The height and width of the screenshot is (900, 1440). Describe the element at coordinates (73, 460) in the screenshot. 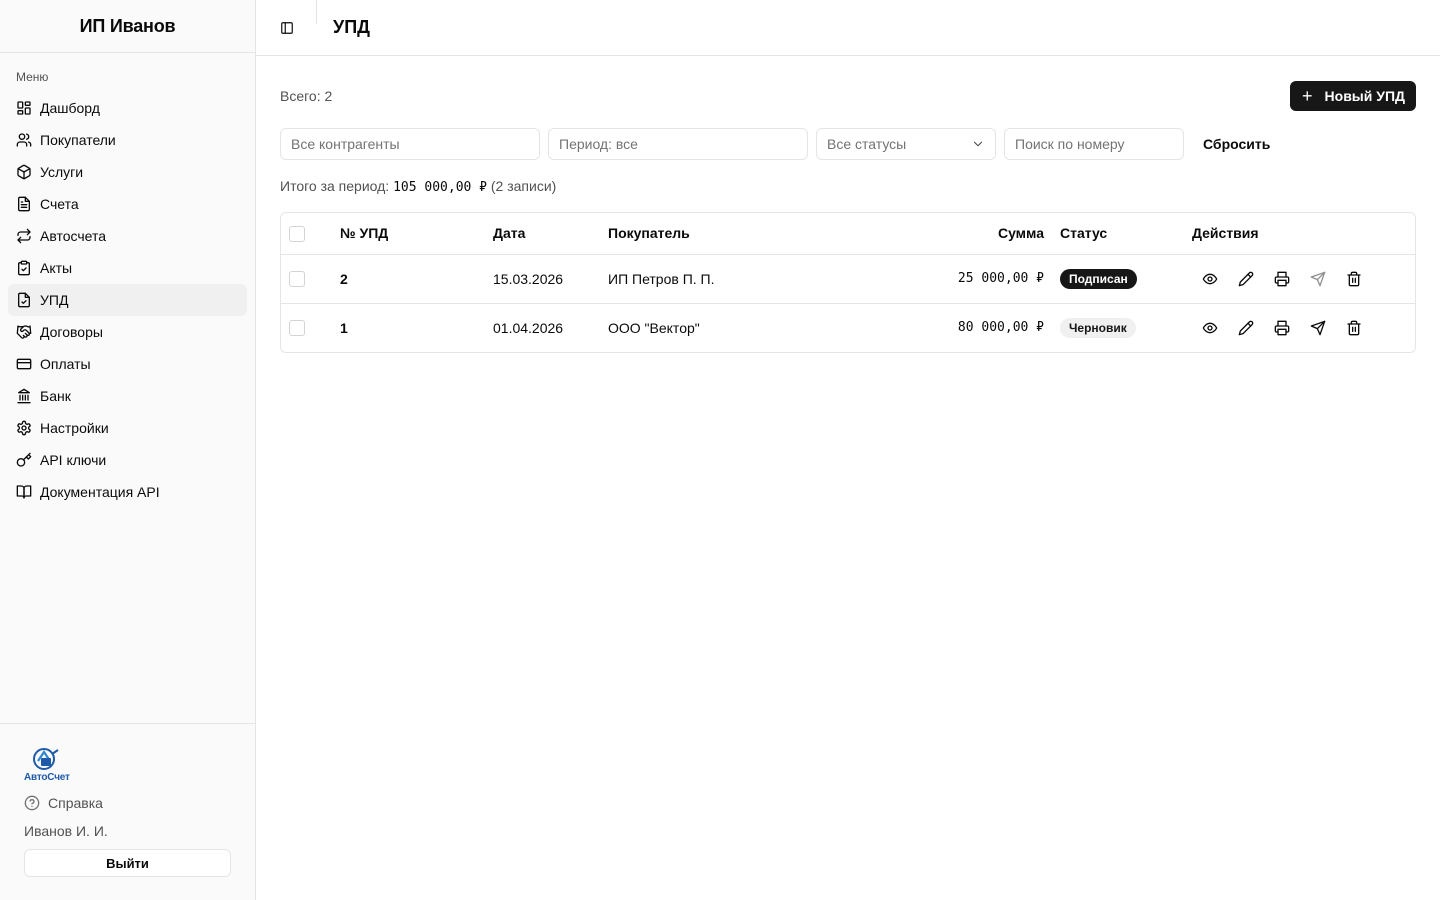

I see `sidebar-item-label: API ключи` at that location.